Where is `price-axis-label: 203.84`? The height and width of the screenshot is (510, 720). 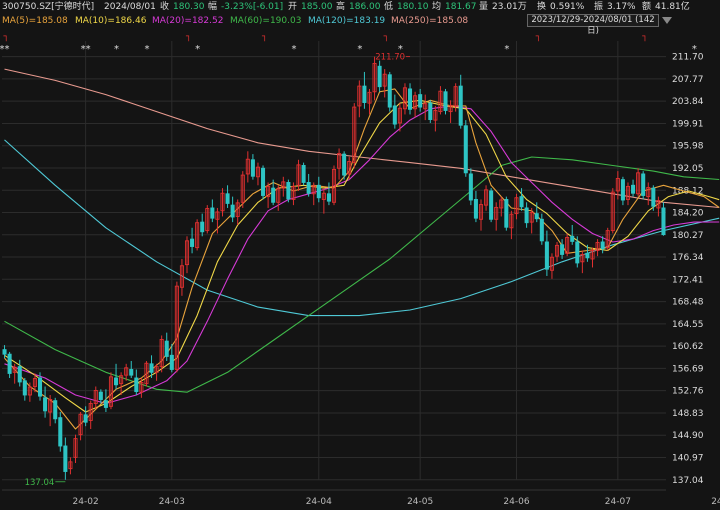
price-axis-label: 203.84 is located at coordinates (688, 102).